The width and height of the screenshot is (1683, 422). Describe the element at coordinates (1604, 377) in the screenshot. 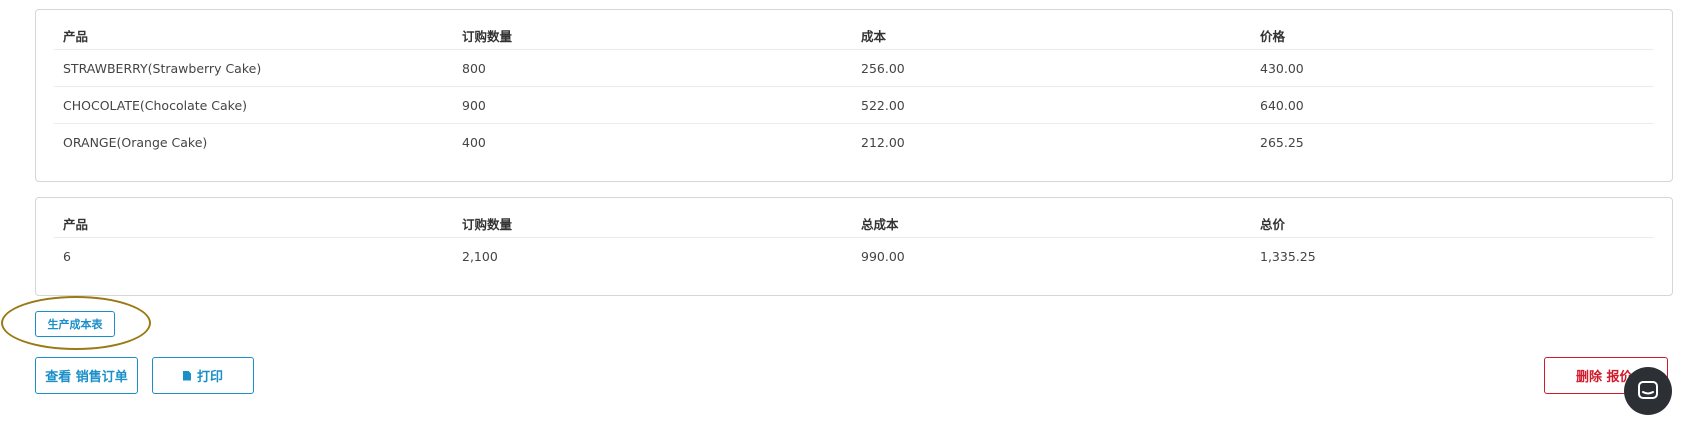

I see `delete-quote-label: 删除 报价` at that location.